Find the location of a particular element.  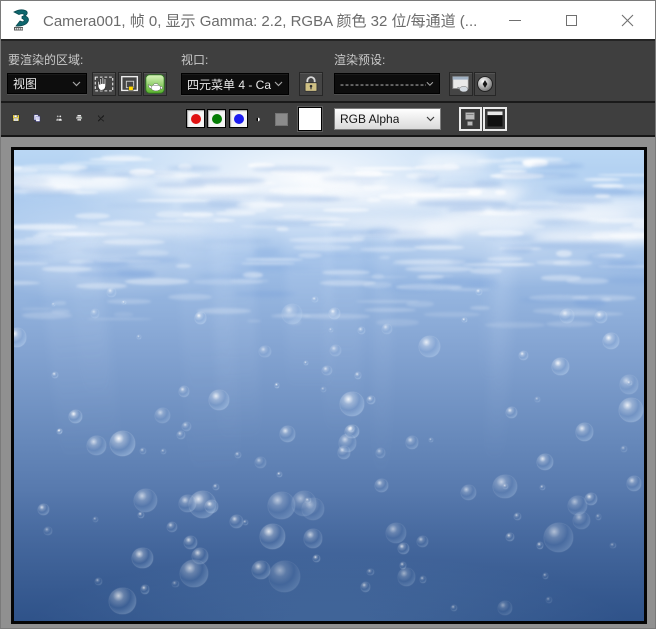

toggle-ui-overlays-button is located at coordinates (470, 119).